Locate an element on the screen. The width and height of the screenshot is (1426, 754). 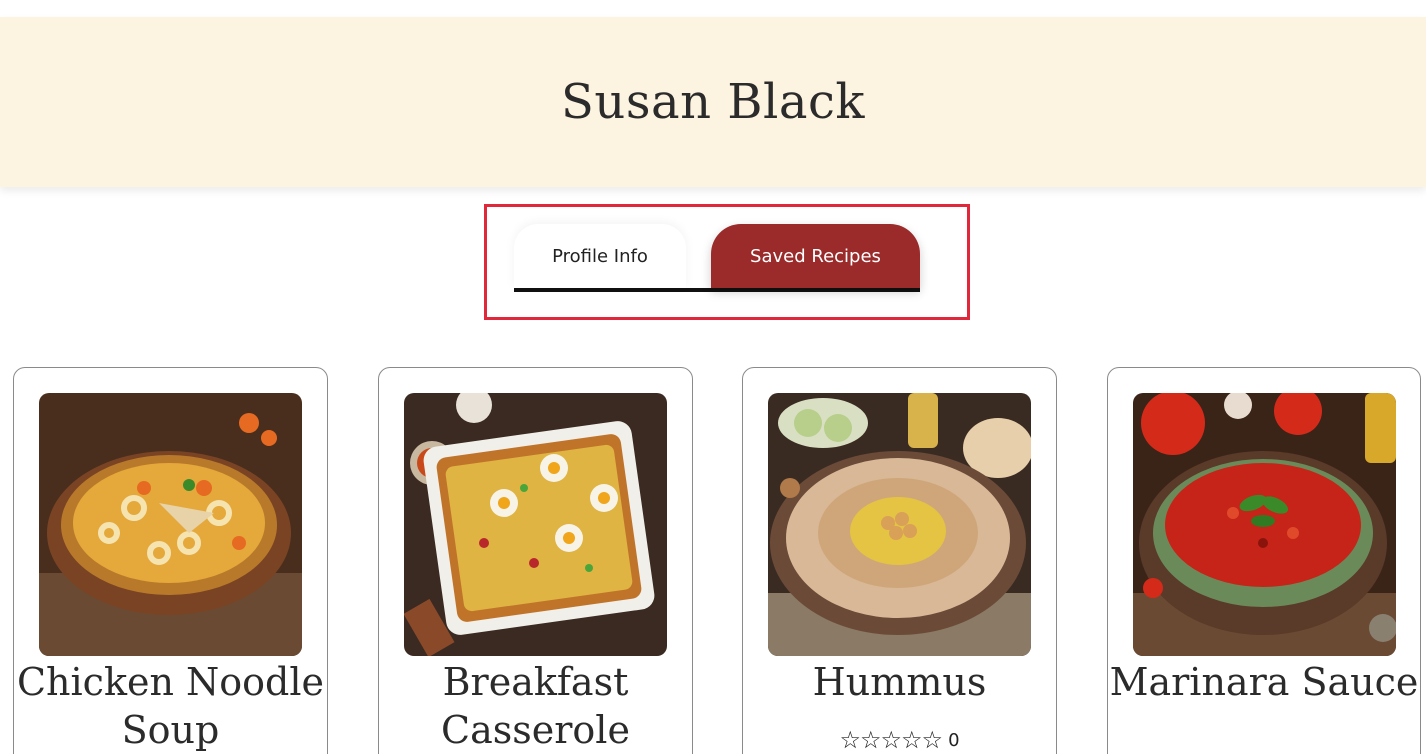
marinara-sauce-photo is located at coordinates (1264, 524).